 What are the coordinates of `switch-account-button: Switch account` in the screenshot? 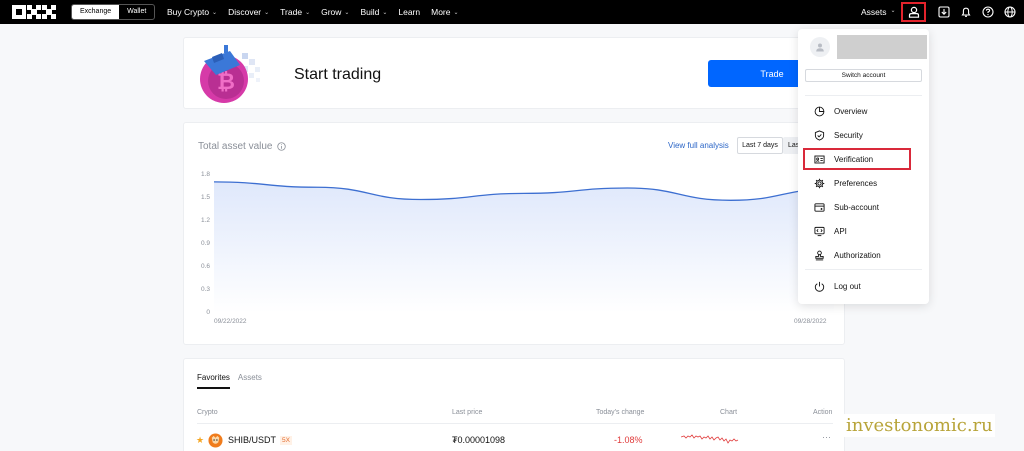 It's located at (863, 75).